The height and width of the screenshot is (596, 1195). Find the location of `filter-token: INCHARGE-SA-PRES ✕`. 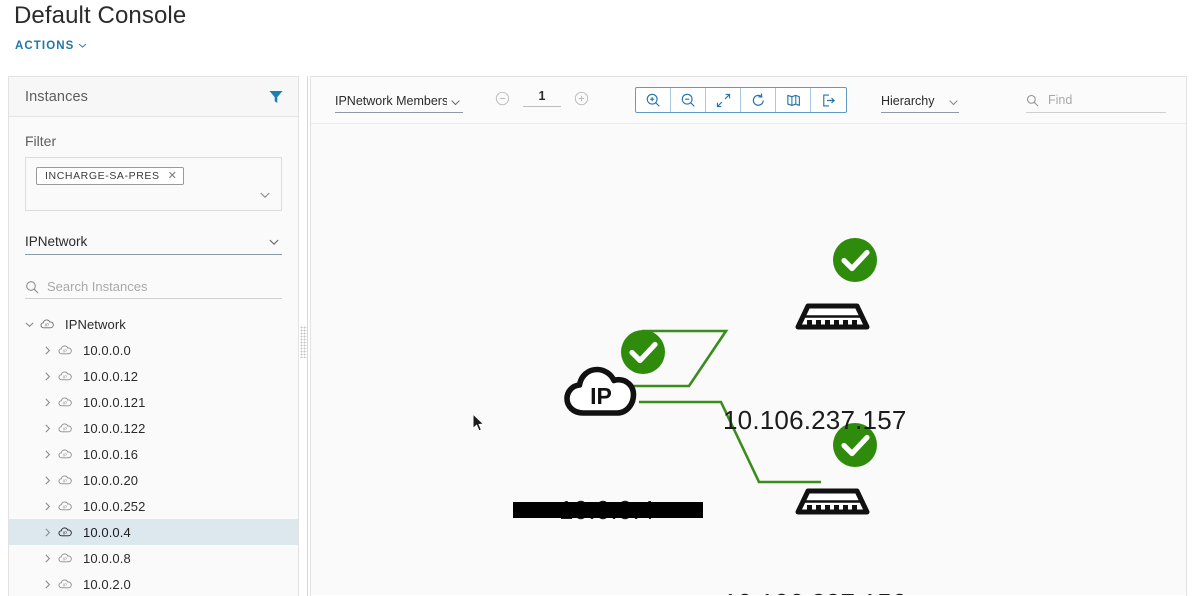

filter-token: INCHARGE-SA-PRES ✕ is located at coordinates (110, 176).